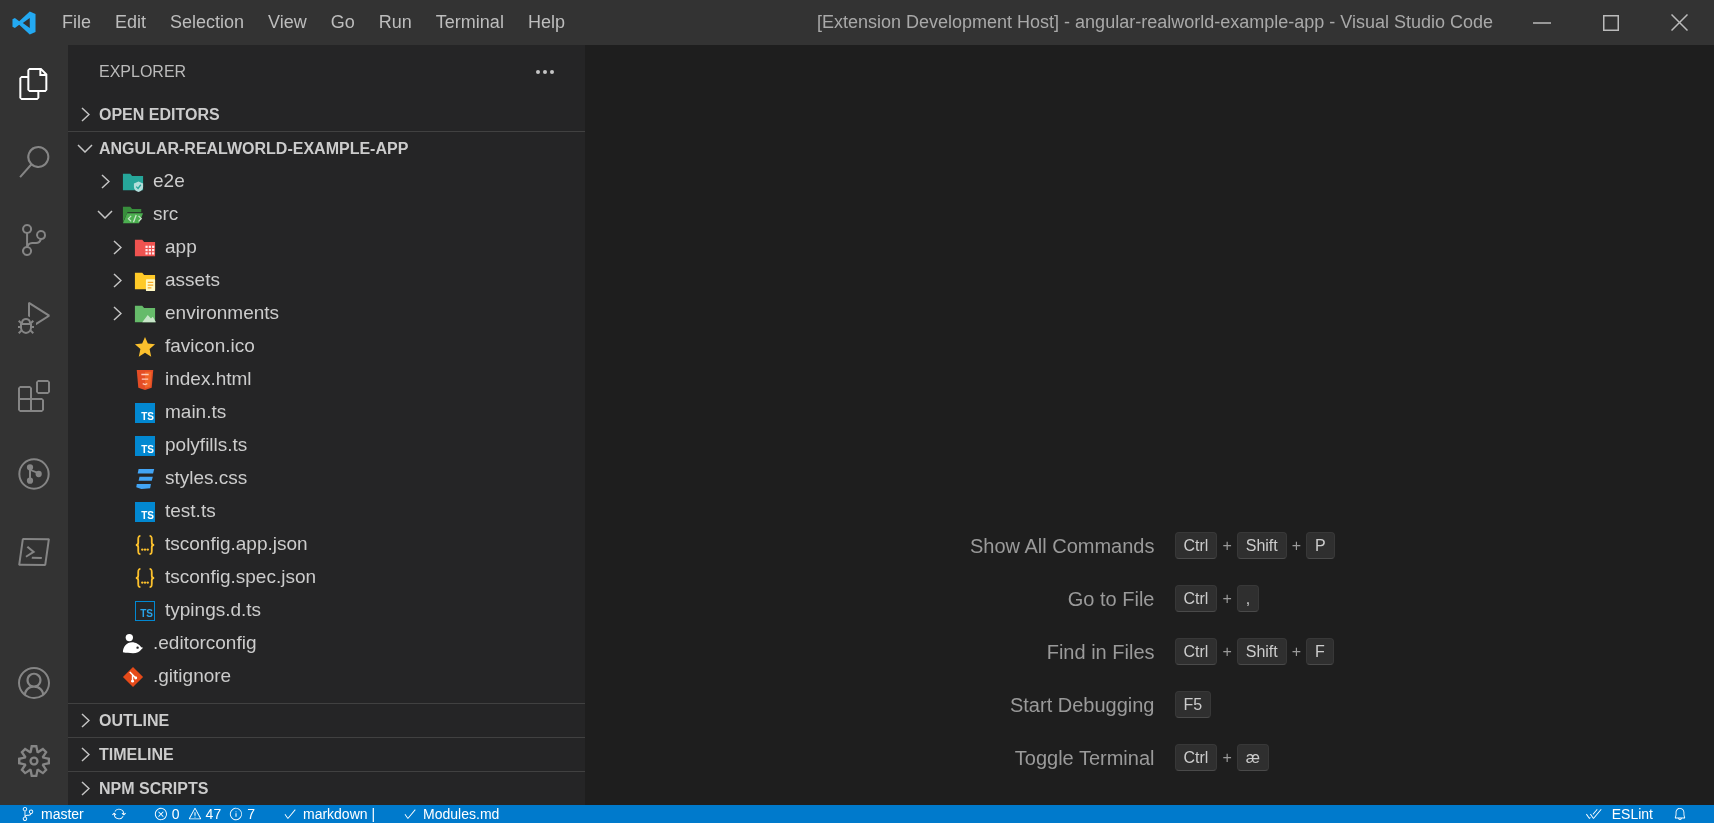 This screenshot has width=1714, height=823. What do you see at coordinates (208, 379) in the screenshot?
I see `file-name: index.html` at bounding box center [208, 379].